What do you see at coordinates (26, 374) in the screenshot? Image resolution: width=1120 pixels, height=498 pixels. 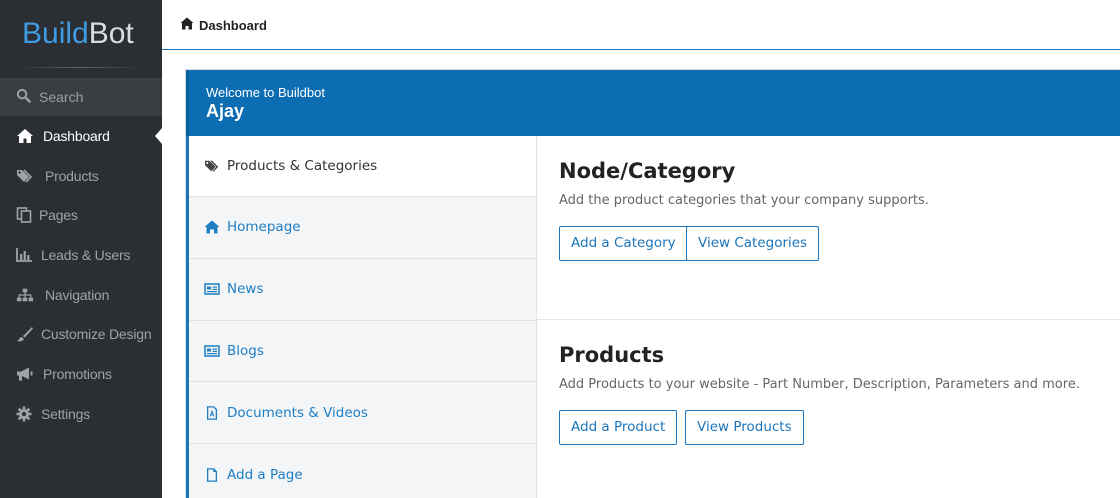 I see `megaphone-icon` at bounding box center [26, 374].